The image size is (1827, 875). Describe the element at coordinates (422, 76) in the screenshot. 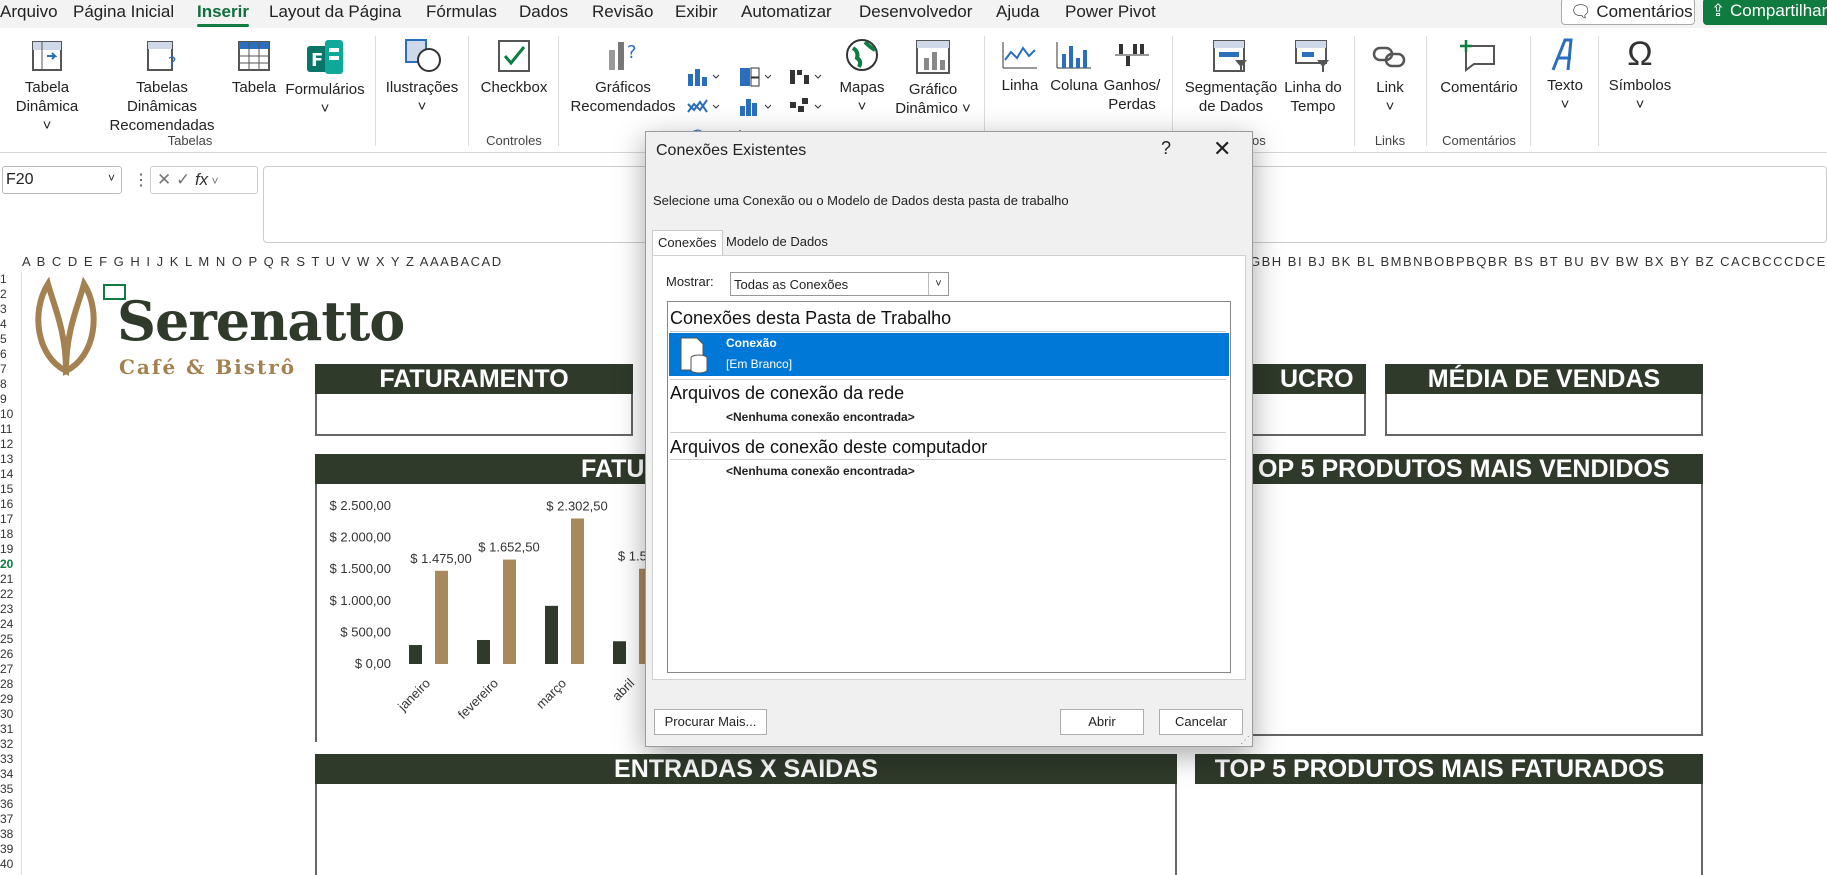

I see `ilustracoes-button: Ilustrações ˅` at that location.